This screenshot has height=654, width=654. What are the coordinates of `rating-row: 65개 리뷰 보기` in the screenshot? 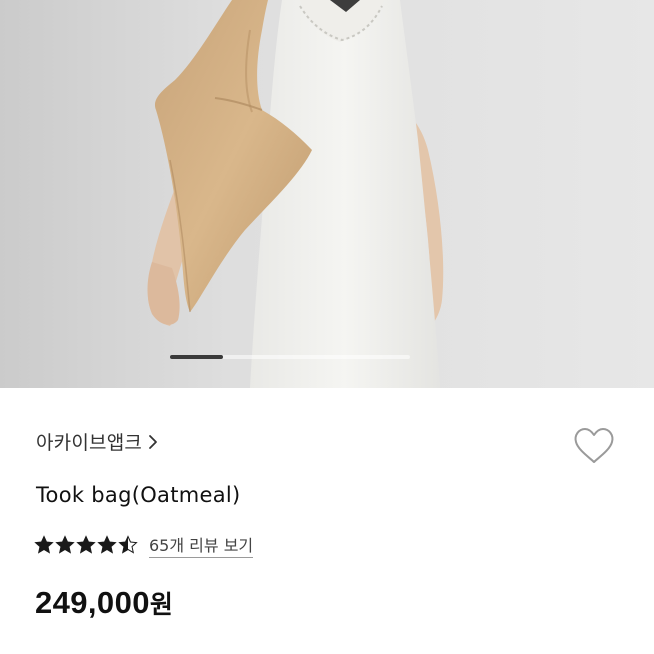 It's located at (144, 545).